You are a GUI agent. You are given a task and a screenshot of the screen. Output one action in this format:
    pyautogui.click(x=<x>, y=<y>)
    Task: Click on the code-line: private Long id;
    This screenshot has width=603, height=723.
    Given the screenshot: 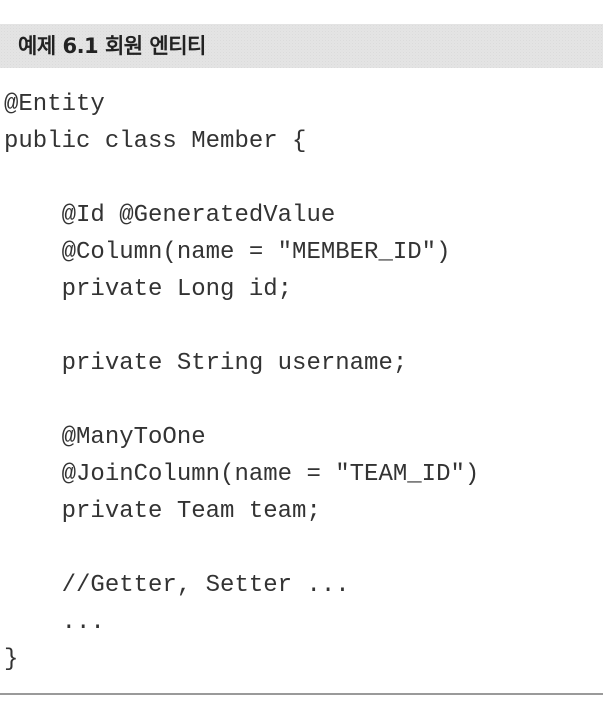 What is the action you would take?
    pyautogui.click(x=148, y=289)
    